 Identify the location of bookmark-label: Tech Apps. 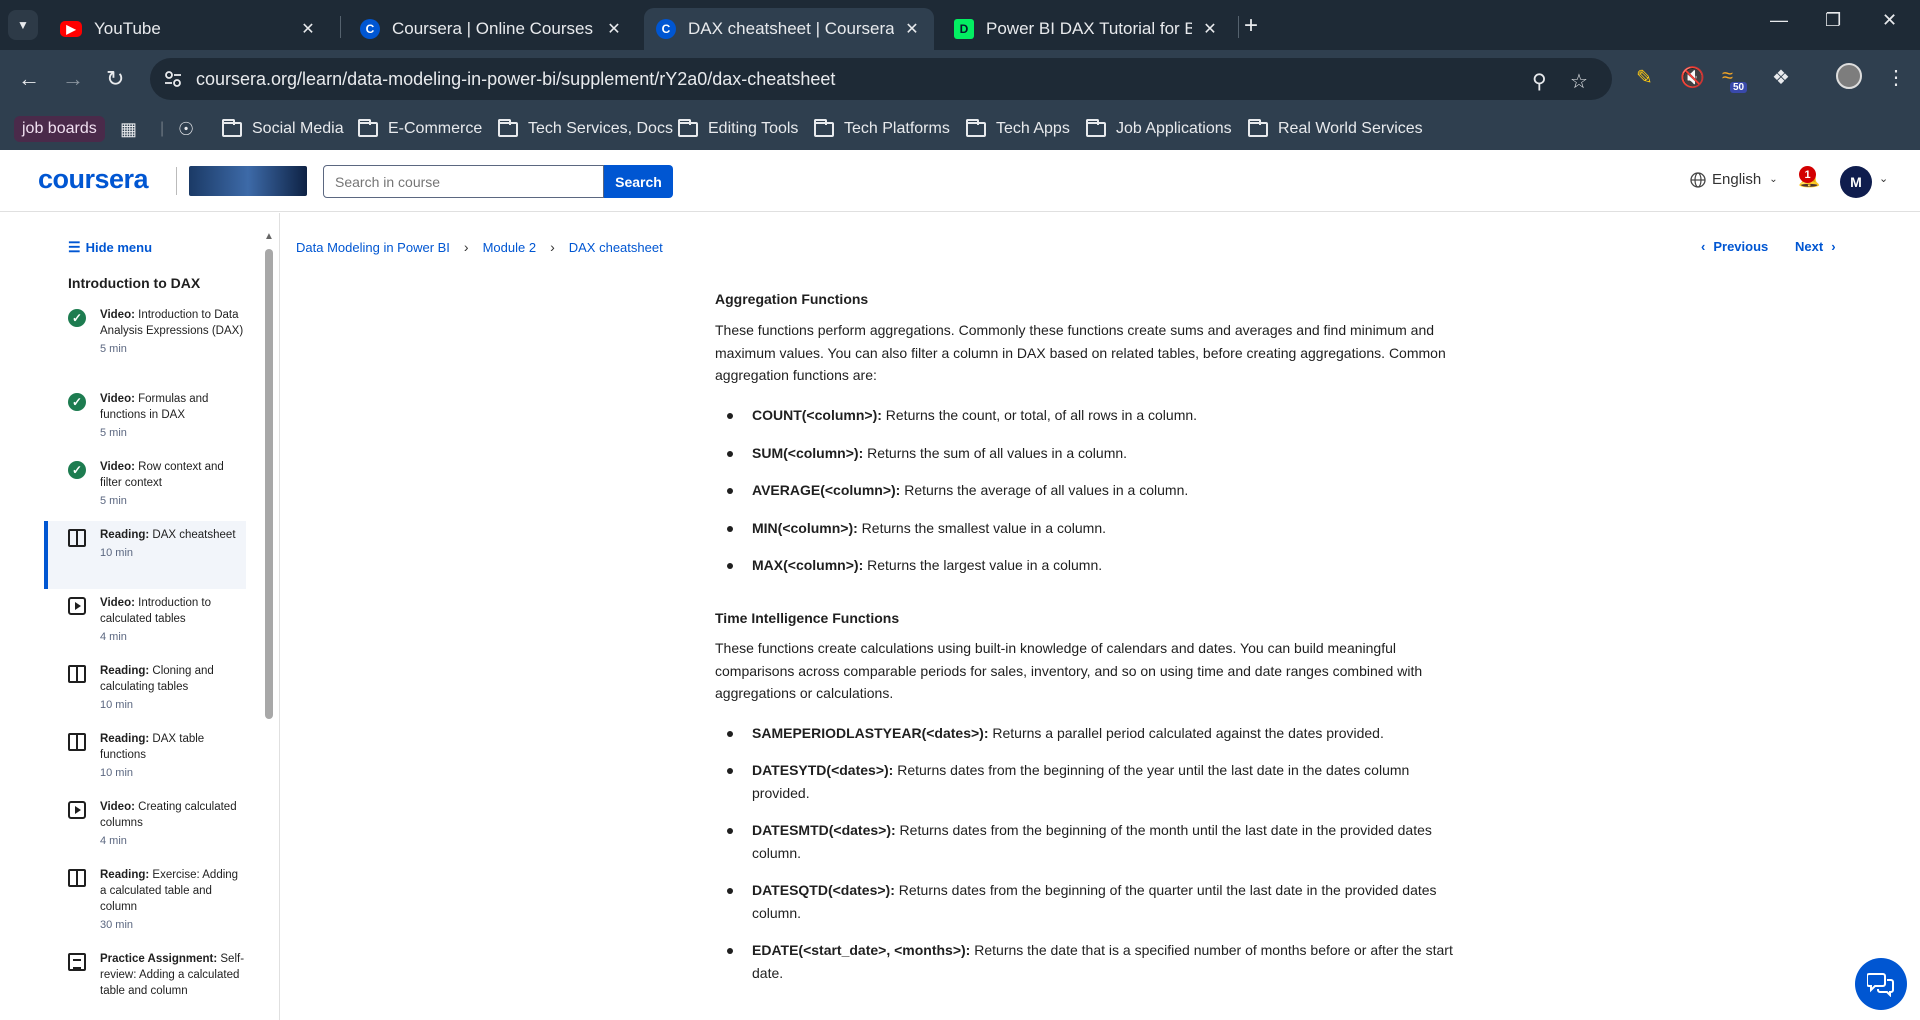
(1033, 128).